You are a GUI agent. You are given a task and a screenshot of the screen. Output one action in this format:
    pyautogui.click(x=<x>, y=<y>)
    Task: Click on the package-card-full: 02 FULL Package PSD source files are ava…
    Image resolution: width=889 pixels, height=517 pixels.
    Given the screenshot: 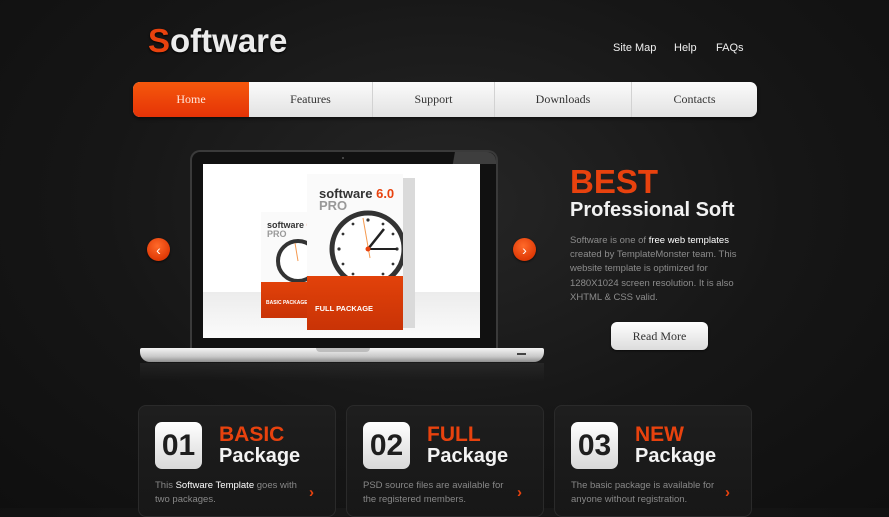 What is the action you would take?
    pyautogui.click(x=445, y=461)
    